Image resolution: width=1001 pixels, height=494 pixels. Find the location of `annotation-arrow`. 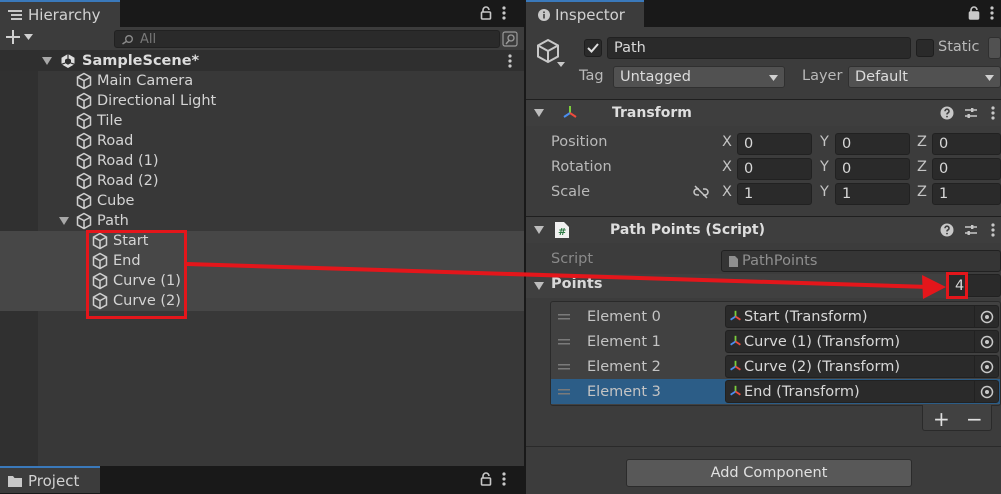

annotation-arrow is located at coordinates (566, 280).